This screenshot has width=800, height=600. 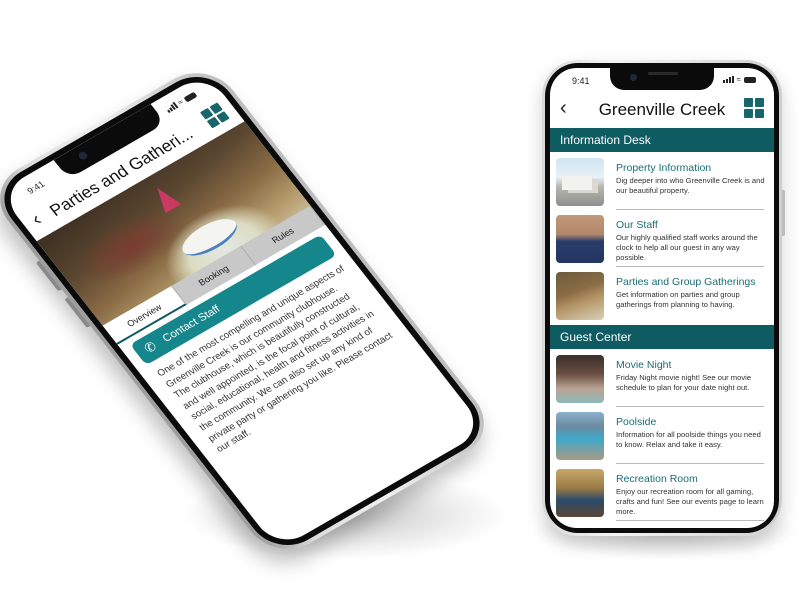 What do you see at coordinates (664, 168) in the screenshot?
I see `item-title: Property Information` at bounding box center [664, 168].